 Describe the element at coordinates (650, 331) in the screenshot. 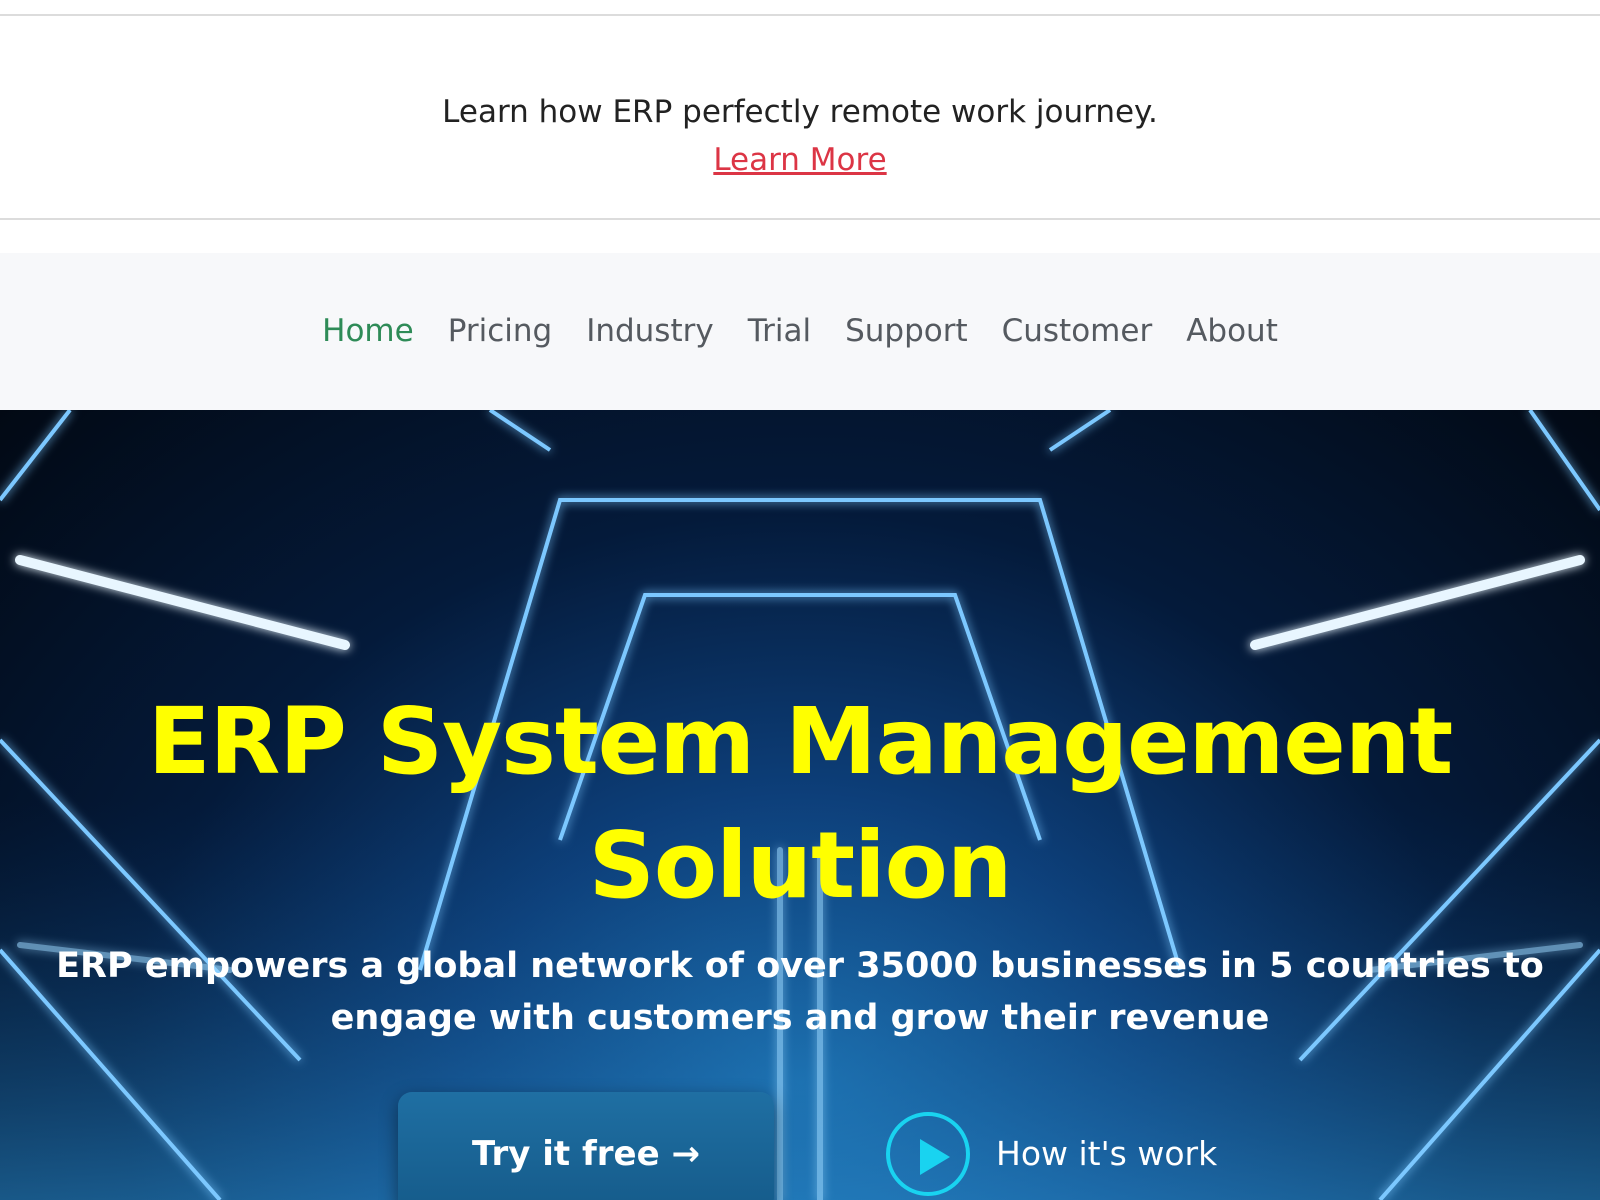

I see `nav-item-industry: Industry` at that location.